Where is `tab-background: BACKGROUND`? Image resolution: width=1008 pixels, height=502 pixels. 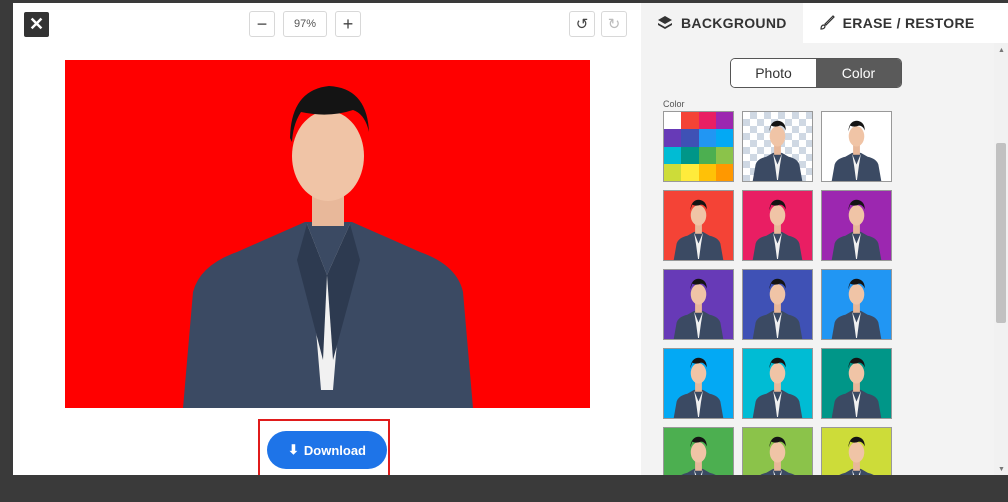
tab-background: BACKGROUND is located at coordinates (722, 23).